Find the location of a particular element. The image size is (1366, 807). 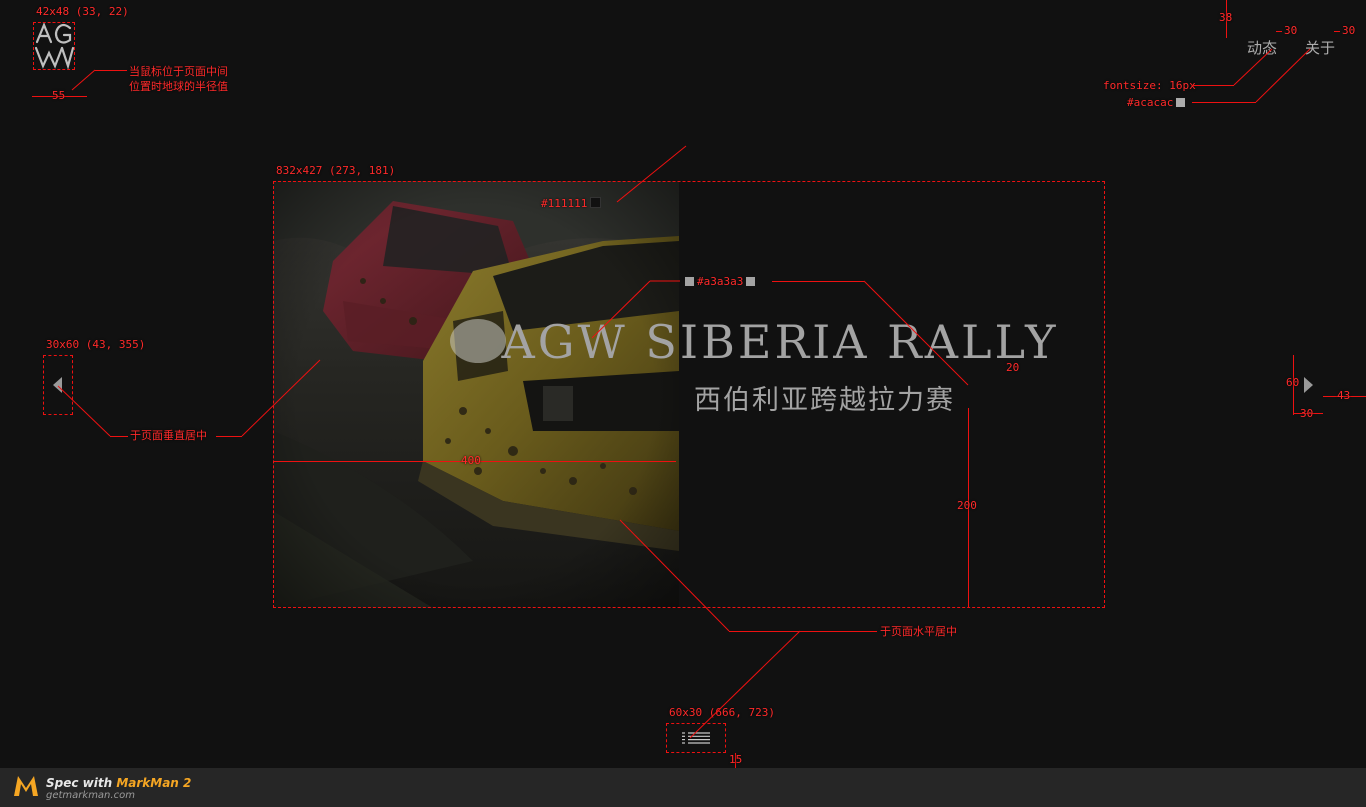

markman-footer-title: Spec with MarkMan 2 is located at coordinates (118, 783).